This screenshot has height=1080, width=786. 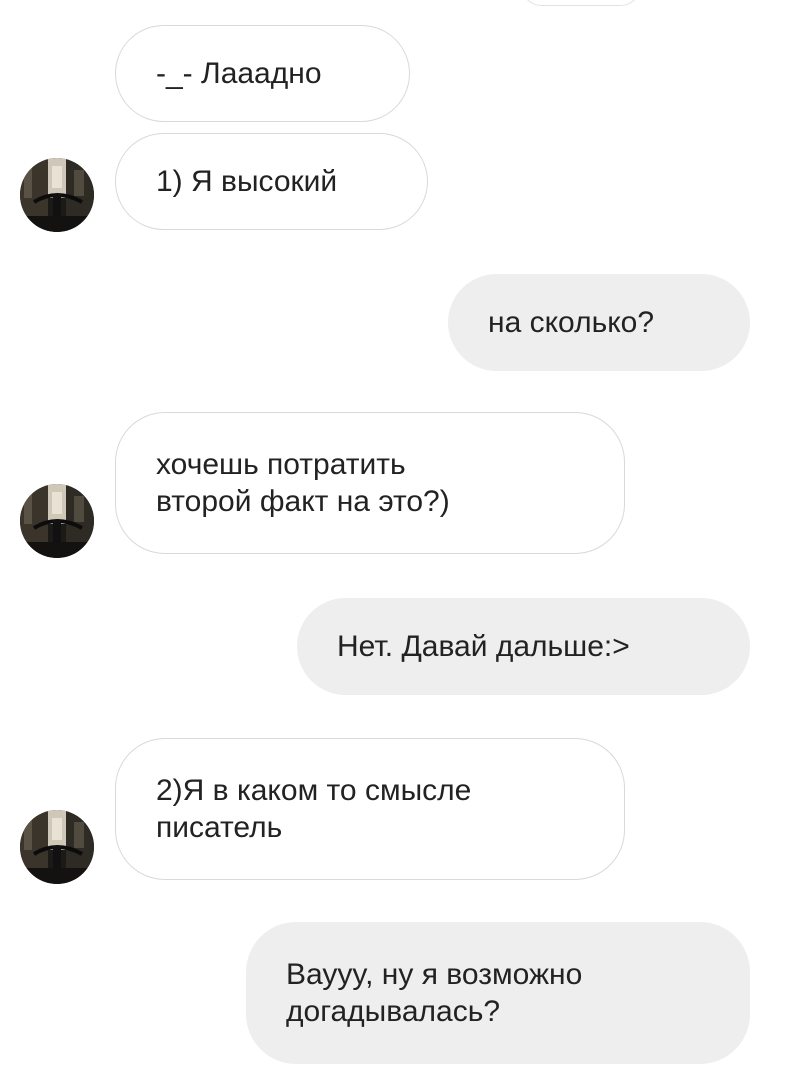 I want to click on incoming-message-bubble: -_- Лааадно, so click(x=262, y=73).